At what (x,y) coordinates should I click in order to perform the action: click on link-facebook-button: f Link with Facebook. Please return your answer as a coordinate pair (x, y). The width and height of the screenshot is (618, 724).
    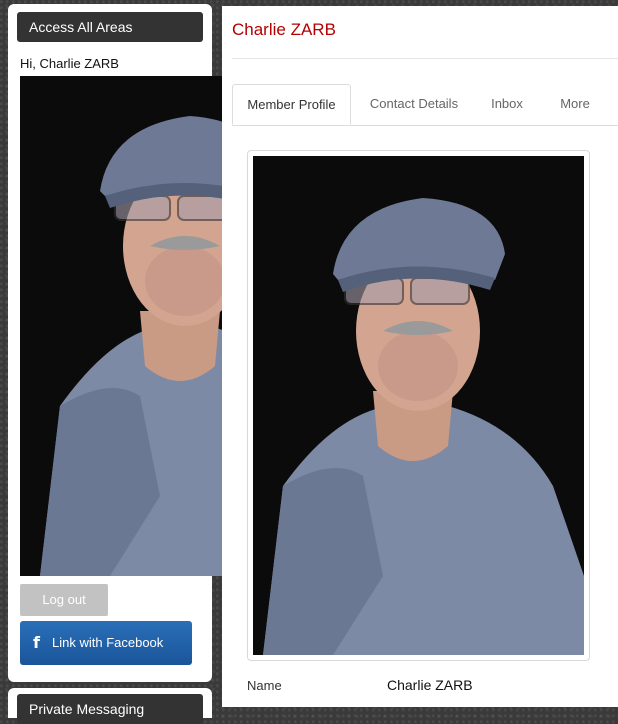
    Looking at the image, I should click on (106, 643).